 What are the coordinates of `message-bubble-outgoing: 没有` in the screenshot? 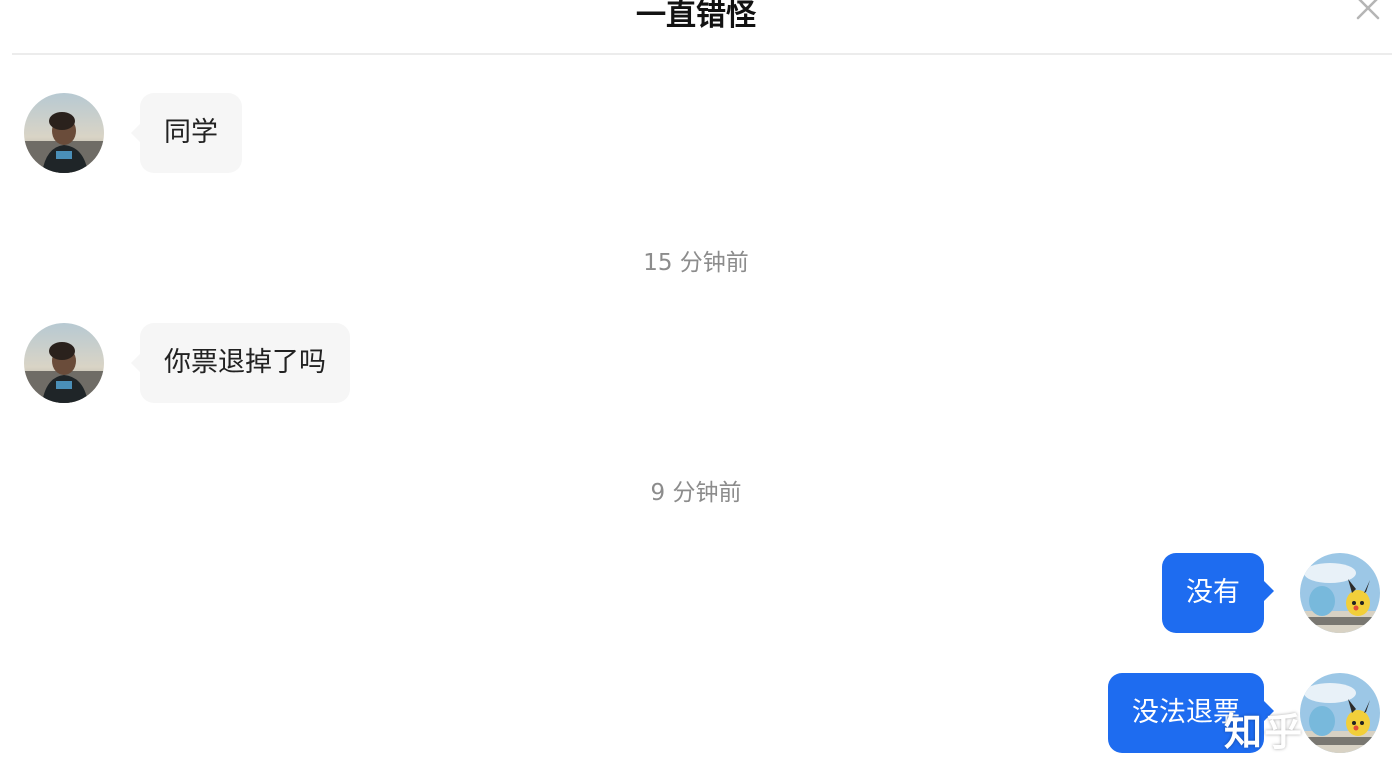 It's located at (1218, 593).